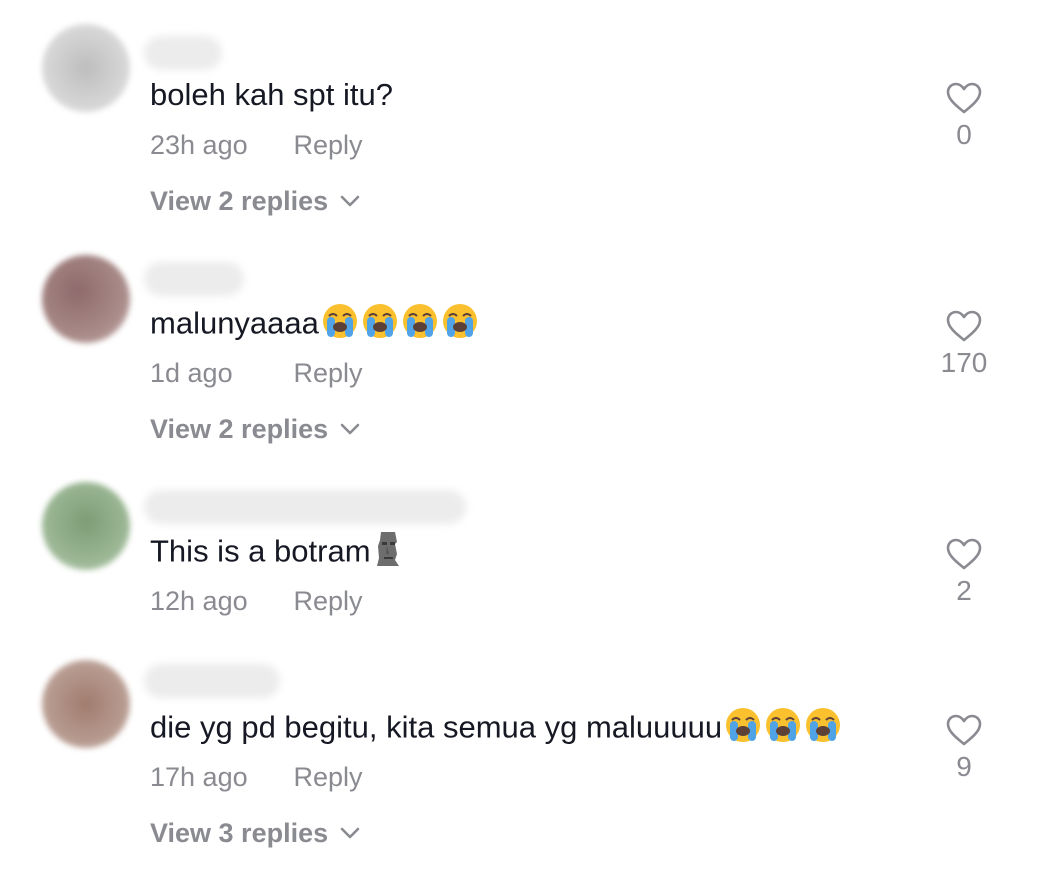 This screenshot has width=1044, height=876. What do you see at coordinates (964, 362) in the screenshot?
I see `like-count: 170` at bounding box center [964, 362].